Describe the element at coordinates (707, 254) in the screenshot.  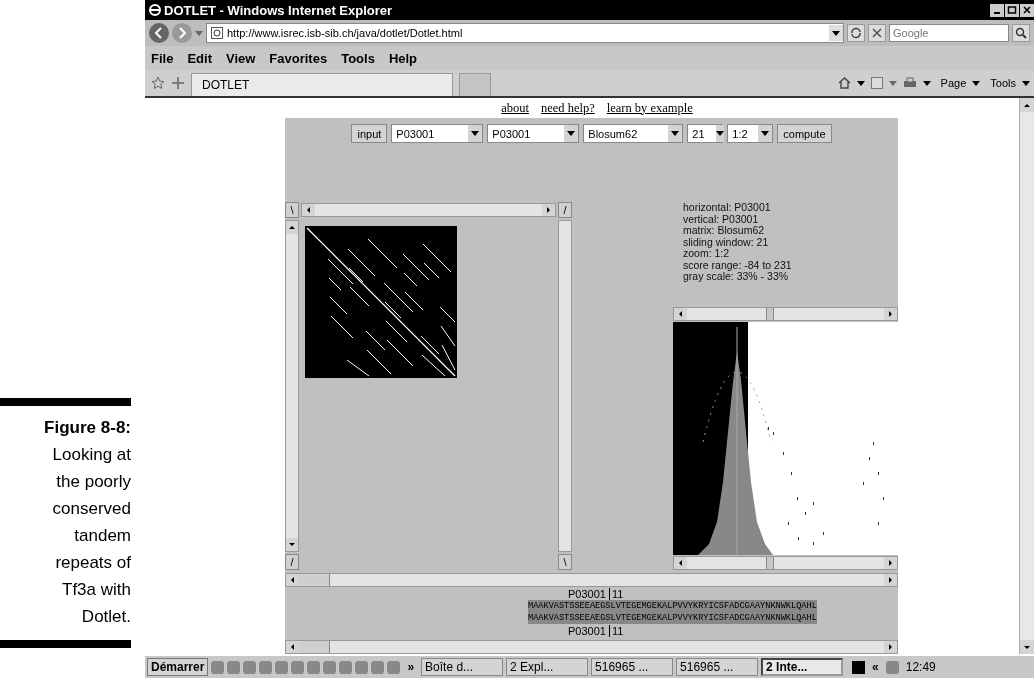
I see `parameter-text: zoom: 1:2` at that location.